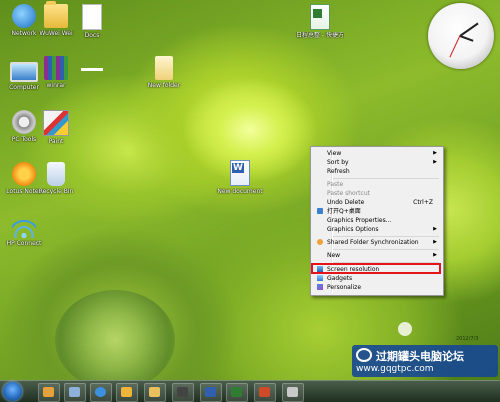 This screenshot has width=500, height=402. What do you see at coordinates (469, 29) in the screenshot?
I see `clock-minute-hand` at bounding box center [469, 29].